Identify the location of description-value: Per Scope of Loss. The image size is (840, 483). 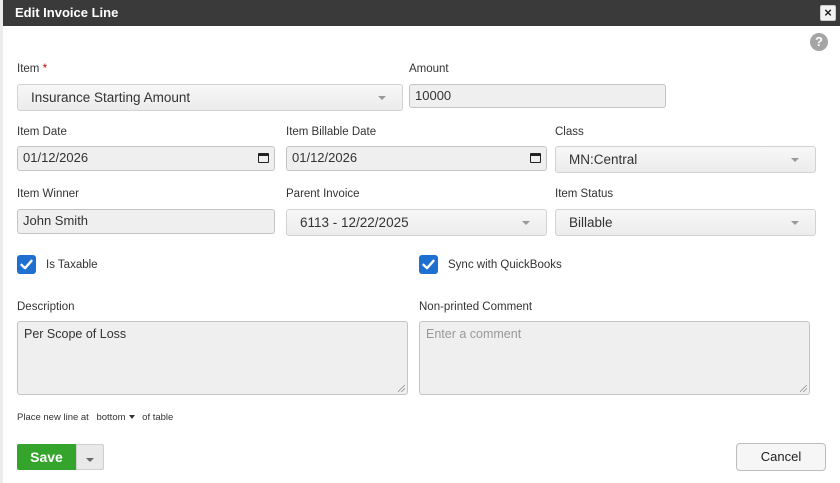
(75, 334).